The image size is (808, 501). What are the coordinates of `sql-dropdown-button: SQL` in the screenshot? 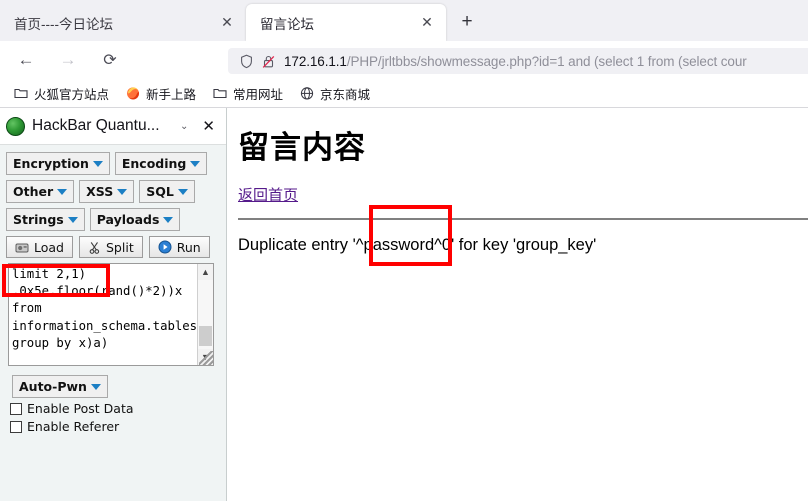 It's located at (167, 191).